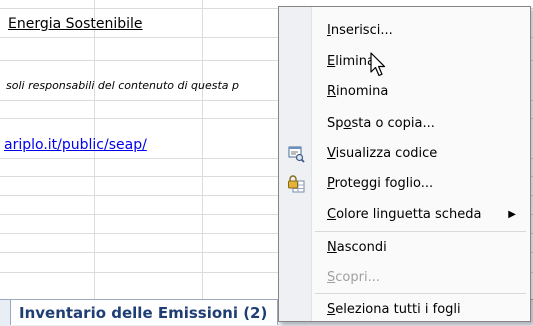  Describe the element at coordinates (512, 214) in the screenshot. I see `submenu-arrow-icon: ▶` at that location.